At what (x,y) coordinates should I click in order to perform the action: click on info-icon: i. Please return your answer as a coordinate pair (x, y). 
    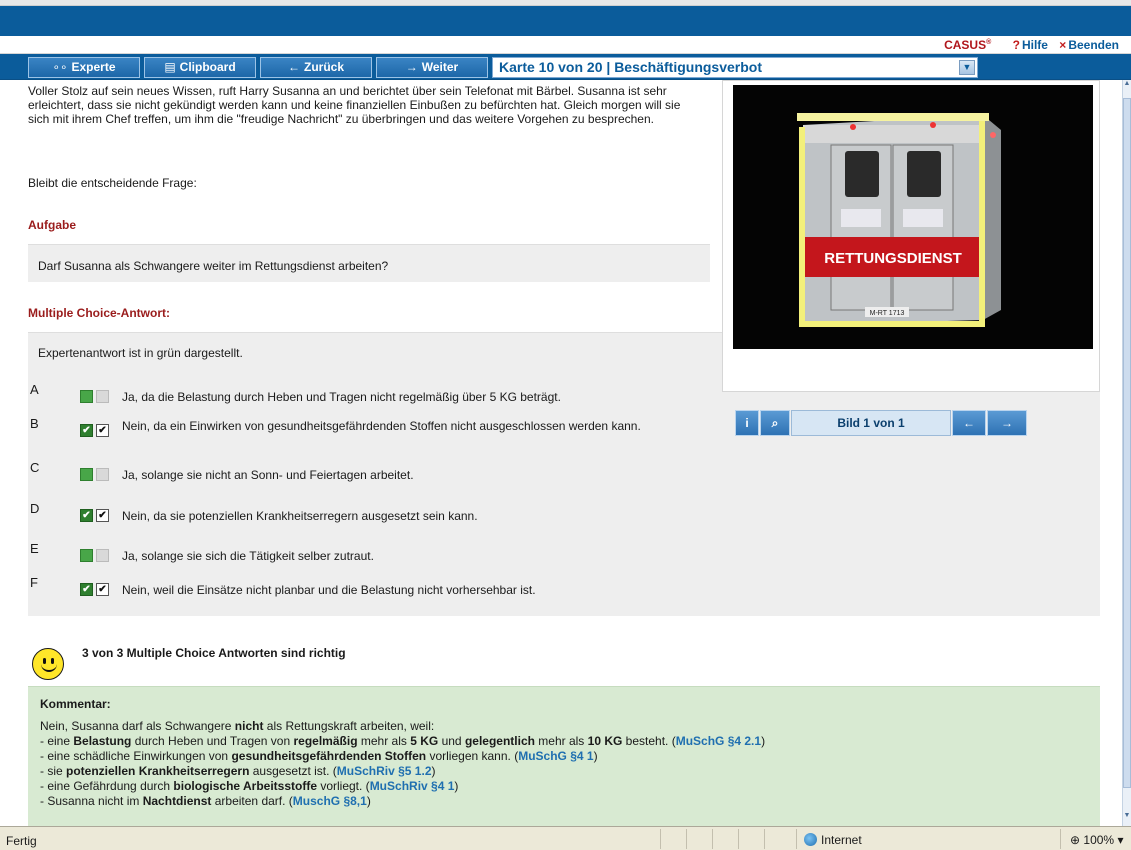
    Looking at the image, I should click on (747, 423).